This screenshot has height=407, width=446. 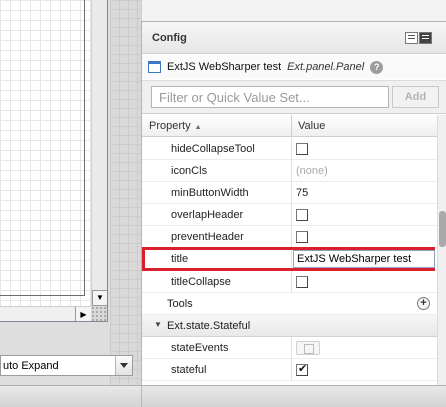 I want to click on property-name: stateEvents, so click(x=200, y=348).